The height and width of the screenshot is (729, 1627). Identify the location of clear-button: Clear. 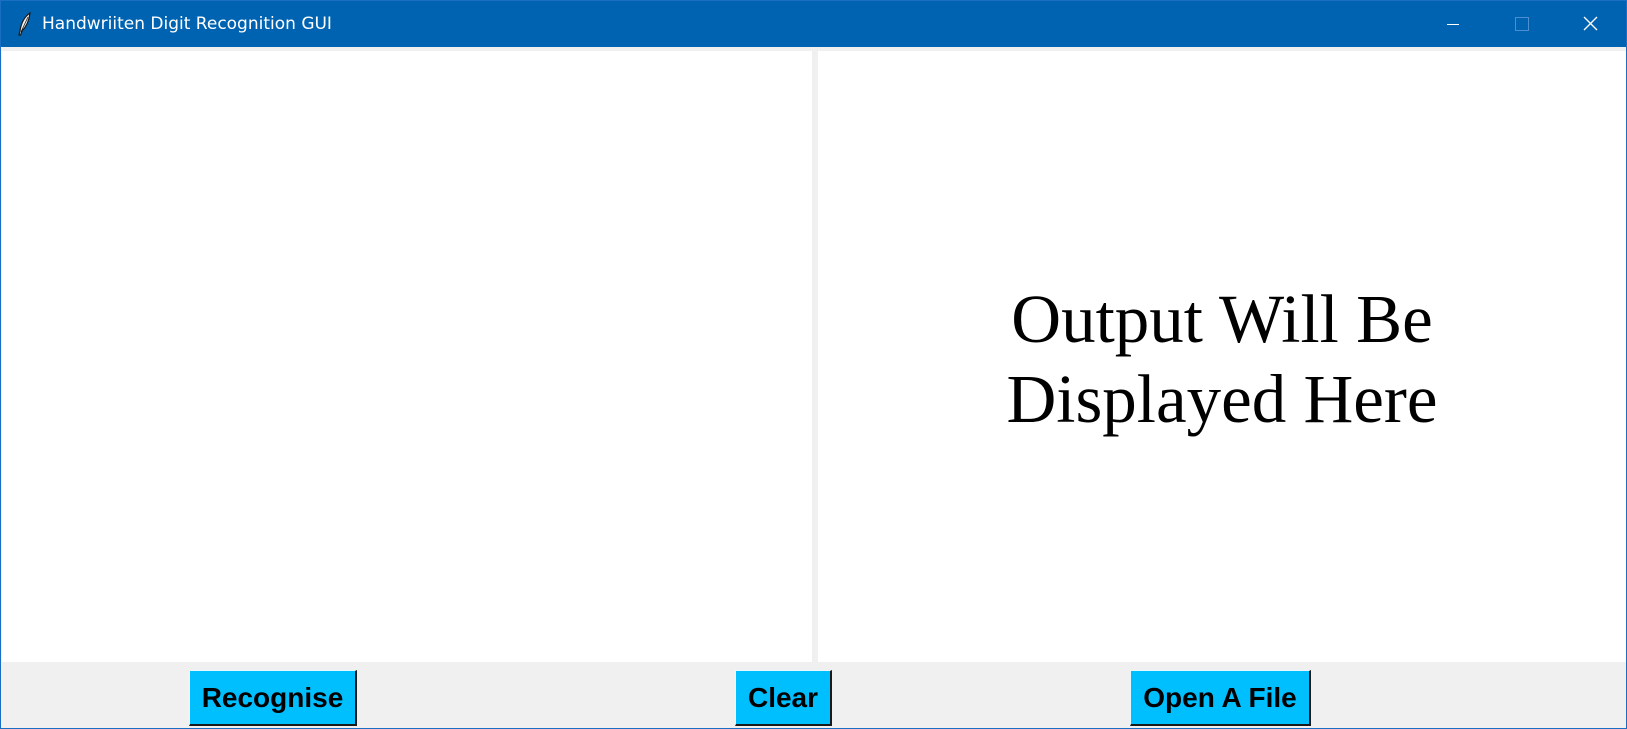
(783, 698).